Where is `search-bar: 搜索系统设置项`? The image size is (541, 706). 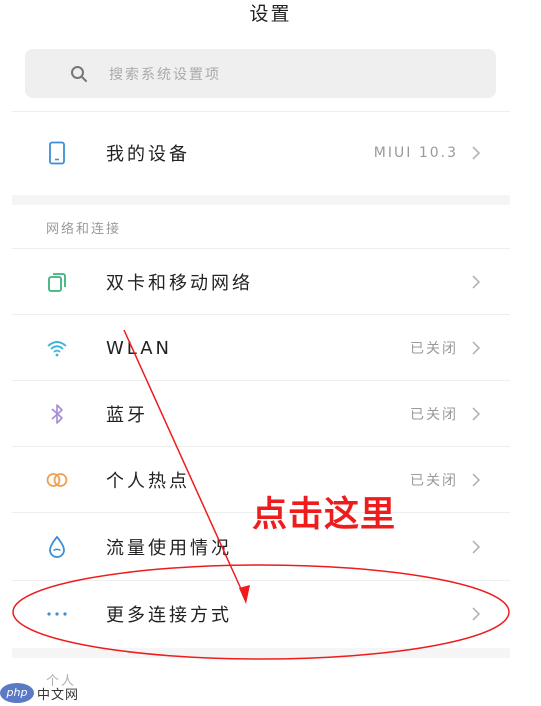 search-bar: 搜索系统设置项 is located at coordinates (260, 73).